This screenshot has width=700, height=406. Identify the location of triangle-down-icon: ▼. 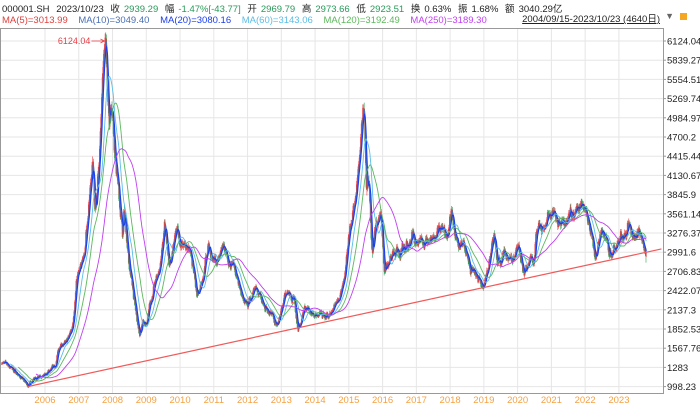
(669, 16).